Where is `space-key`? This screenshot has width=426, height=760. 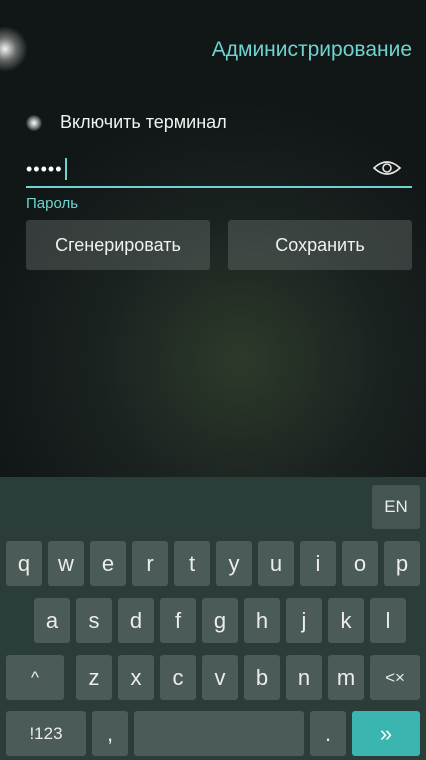
space-key is located at coordinates (219, 733).